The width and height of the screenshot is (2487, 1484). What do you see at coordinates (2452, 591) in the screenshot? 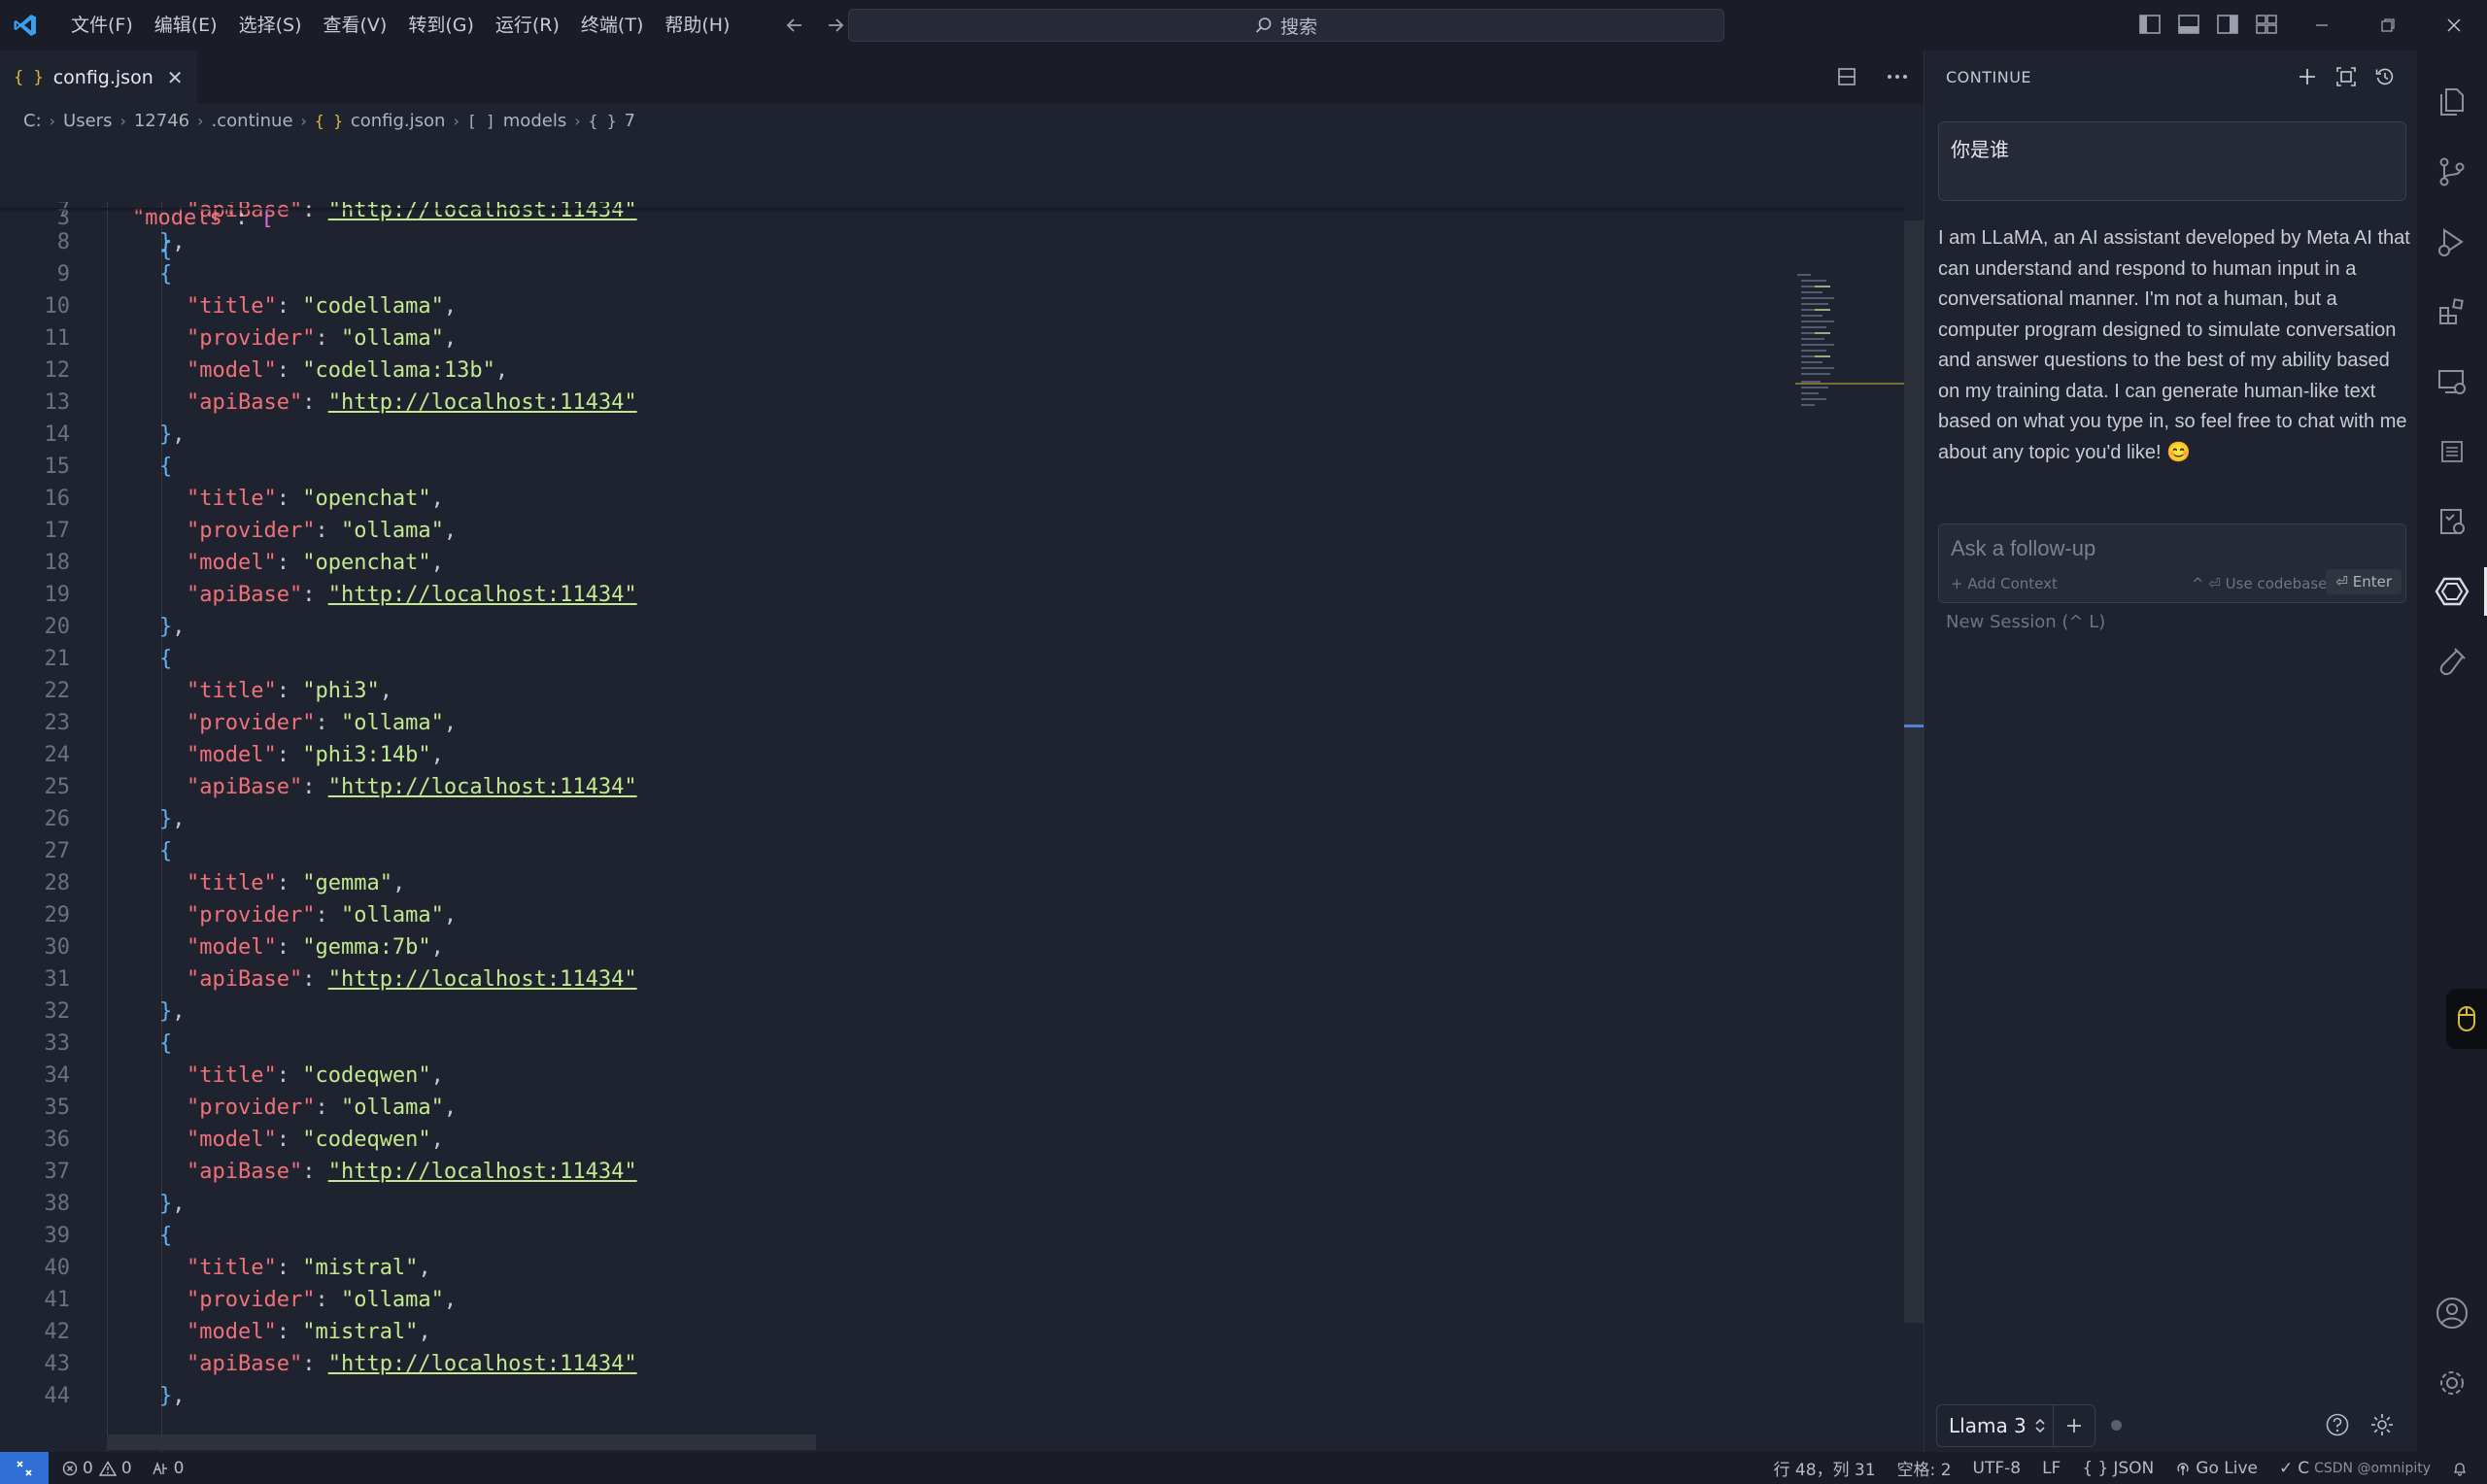
I see `continue-extension-icon` at bounding box center [2452, 591].